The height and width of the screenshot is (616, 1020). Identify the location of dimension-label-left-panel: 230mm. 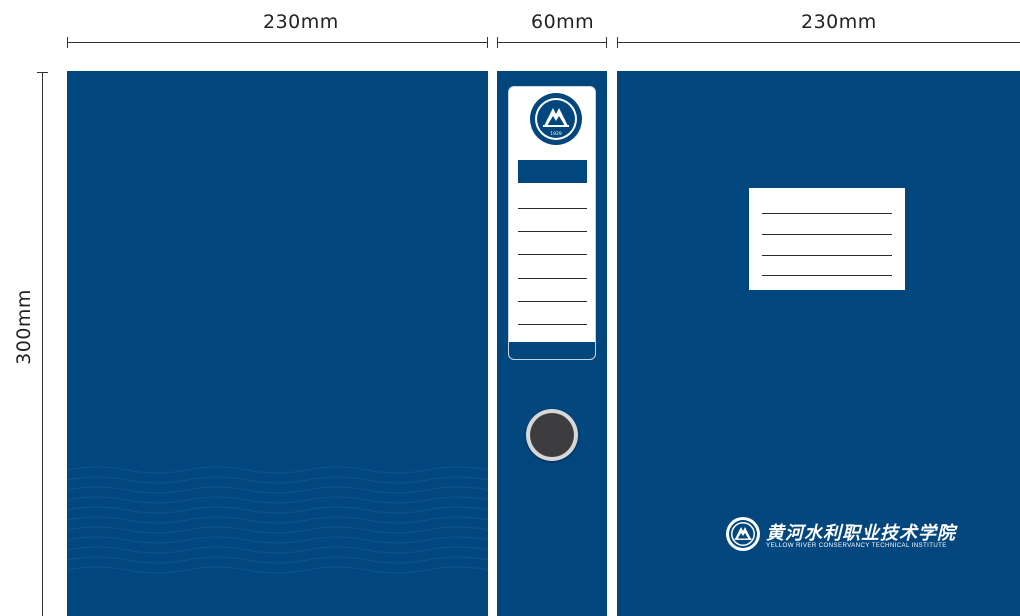
(301, 22).